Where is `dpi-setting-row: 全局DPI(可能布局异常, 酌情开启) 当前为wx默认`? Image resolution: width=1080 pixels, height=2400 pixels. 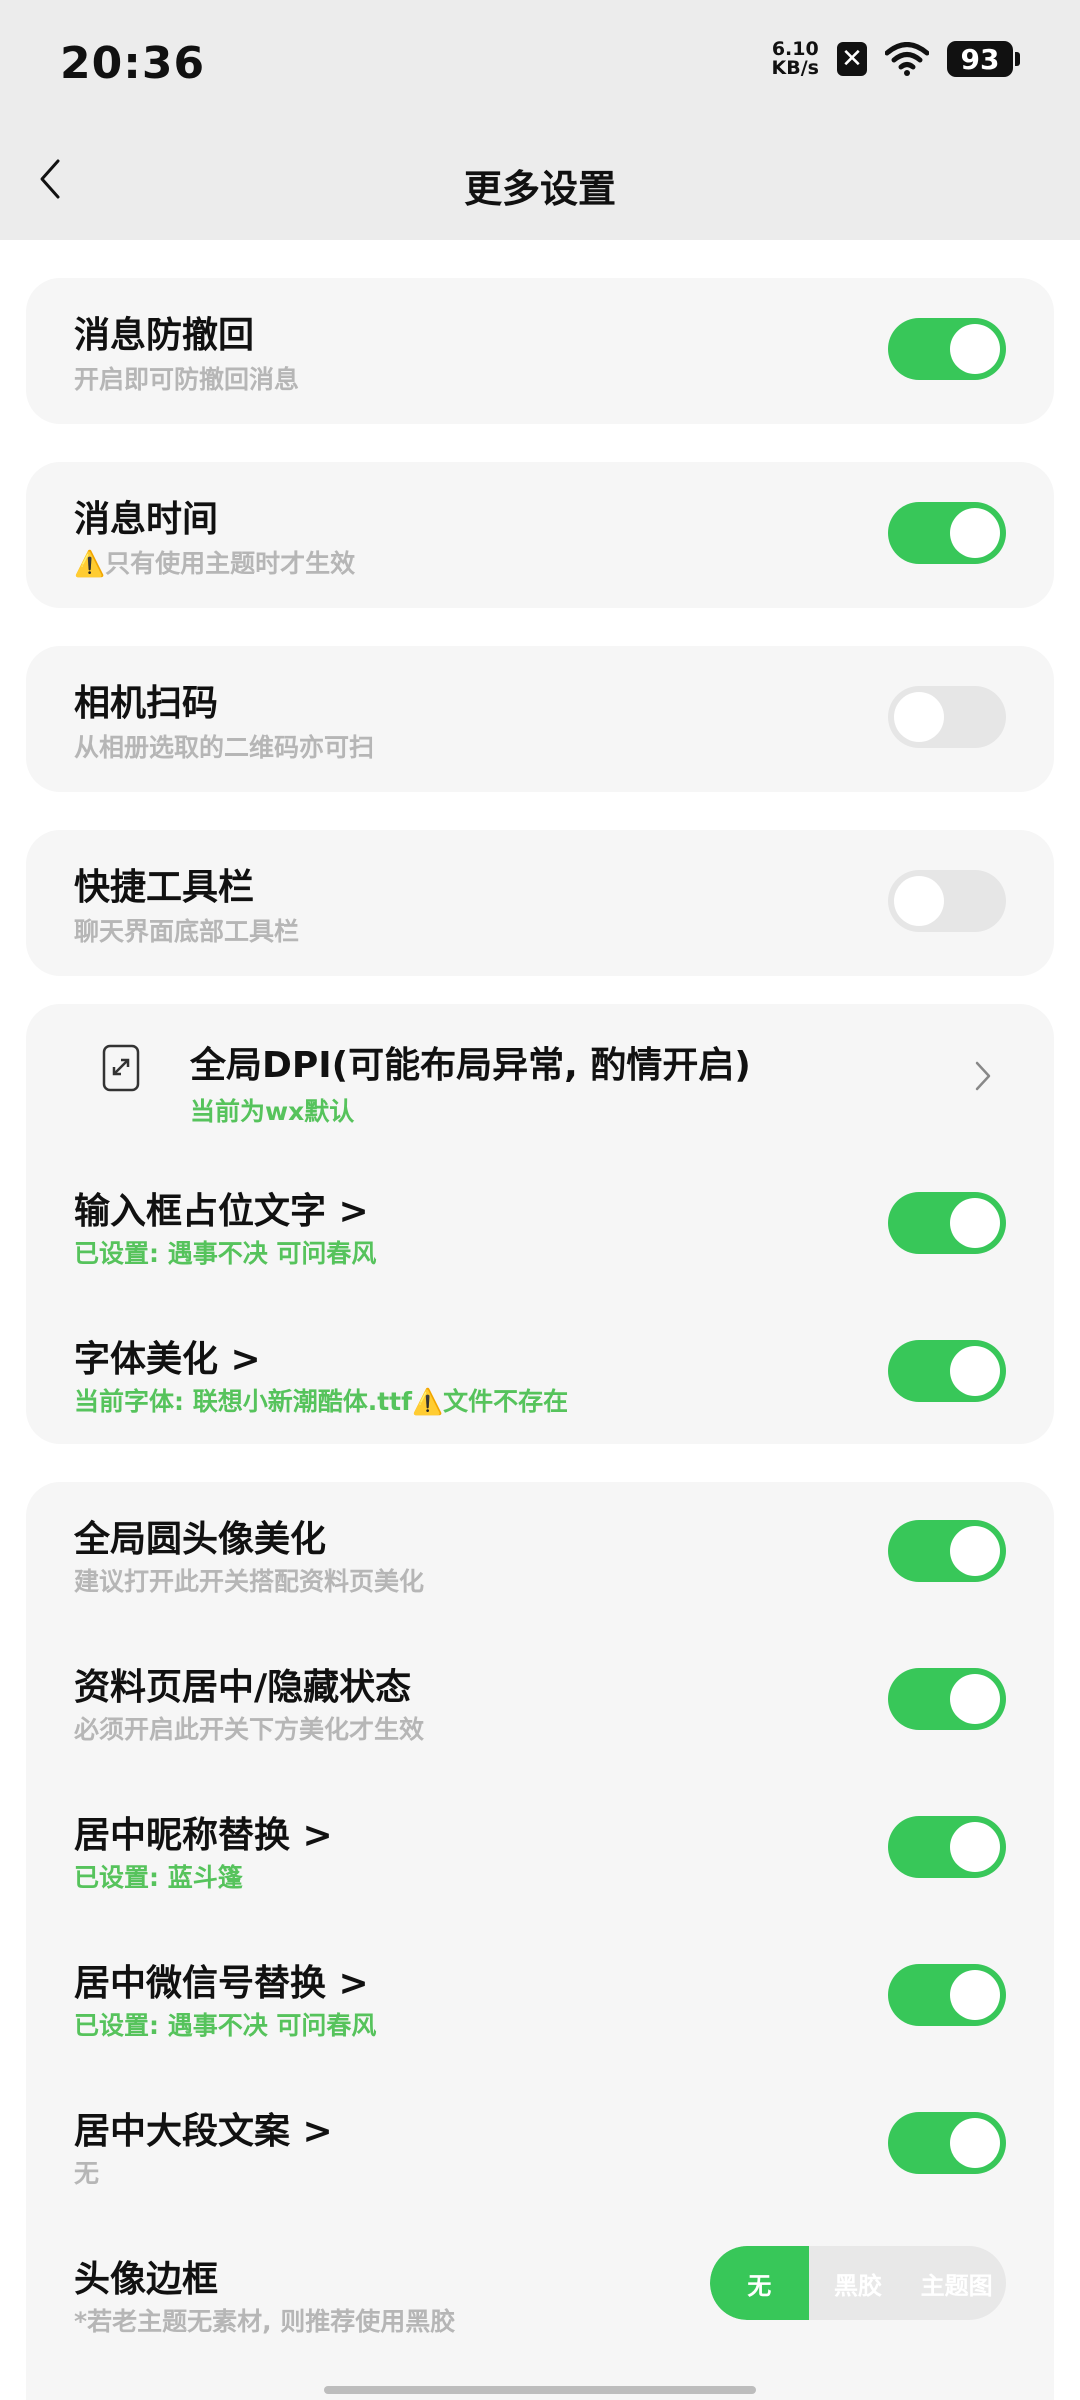 dpi-setting-row: 全局DPI(可能布局异常, 酌情开启) 当前为wx默认 is located at coordinates (540, 1074).